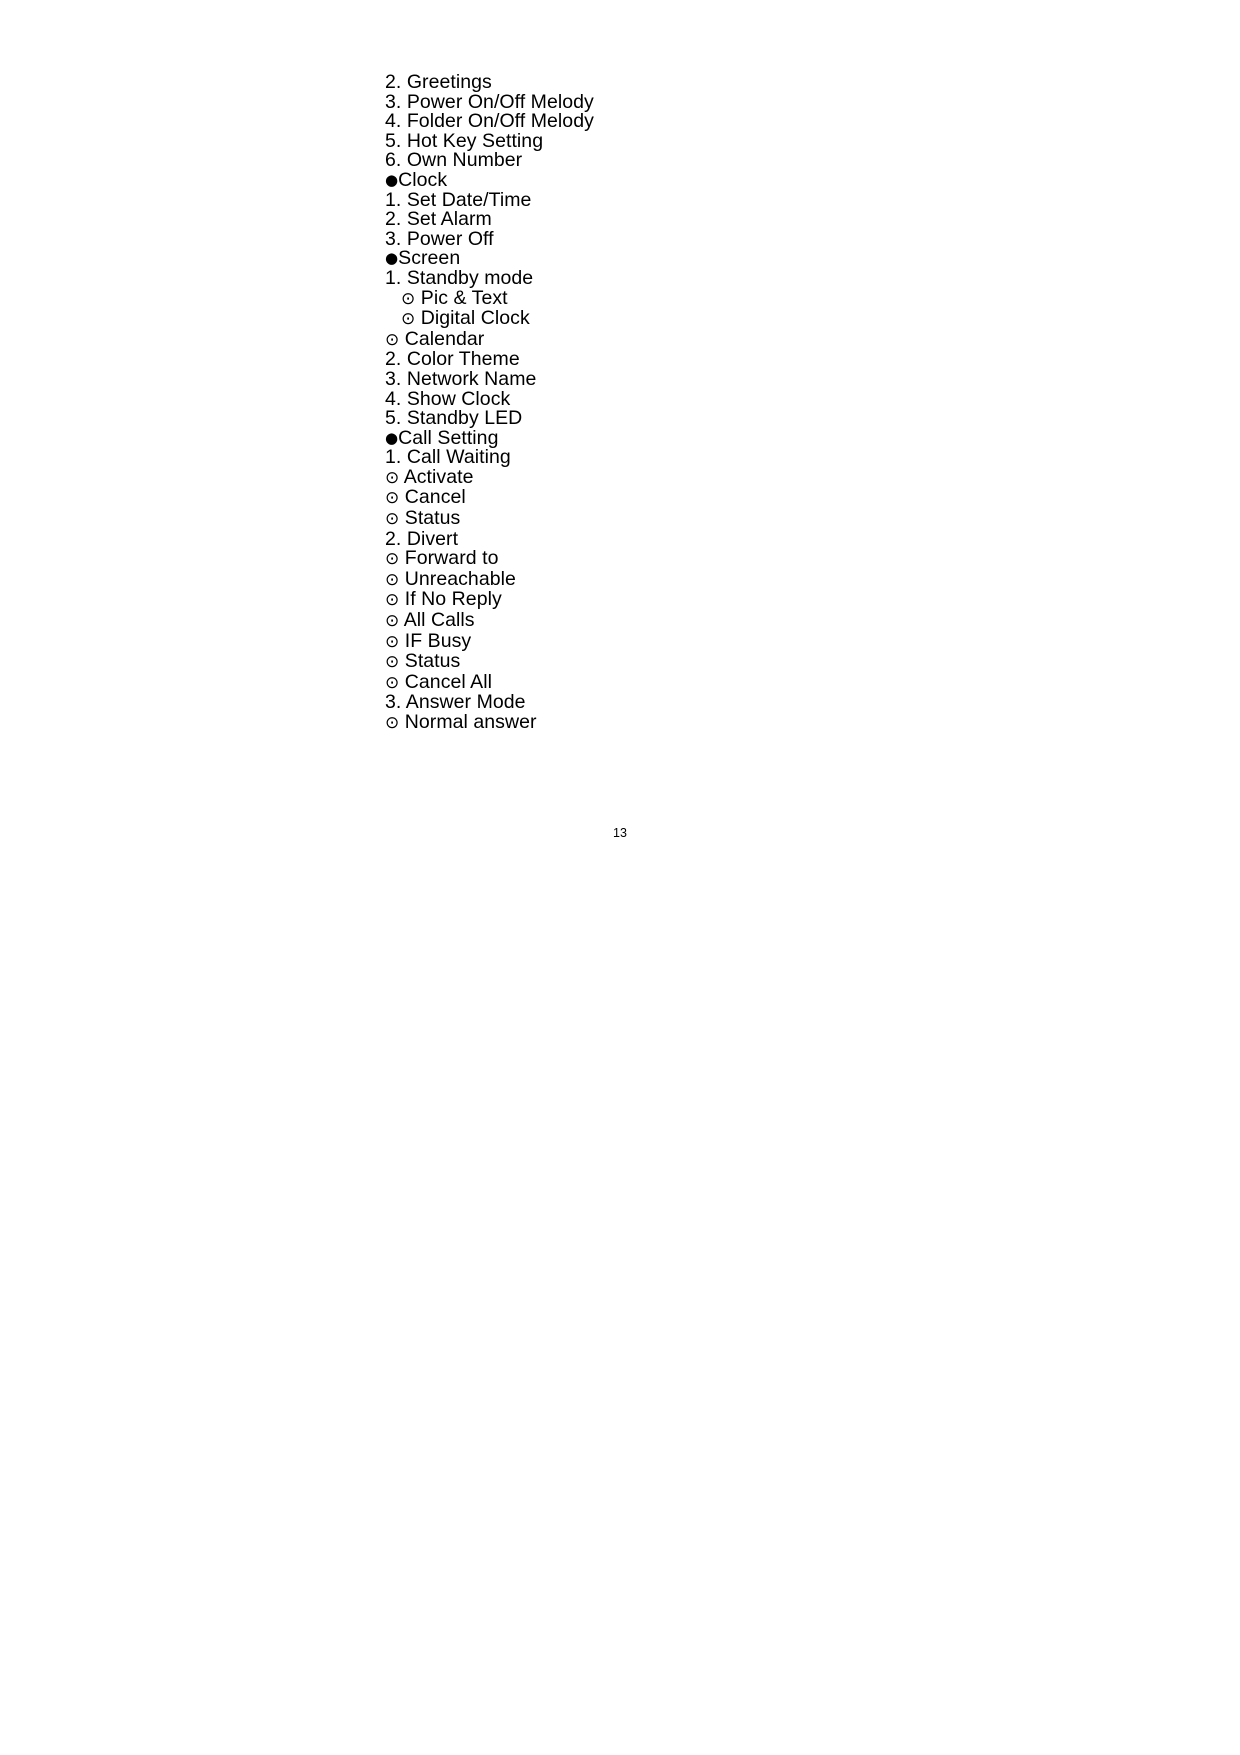 Image resolution: width=1240 pixels, height=1755 pixels. Describe the element at coordinates (451, 558) in the screenshot. I see `option-item-label: Forward to` at that location.